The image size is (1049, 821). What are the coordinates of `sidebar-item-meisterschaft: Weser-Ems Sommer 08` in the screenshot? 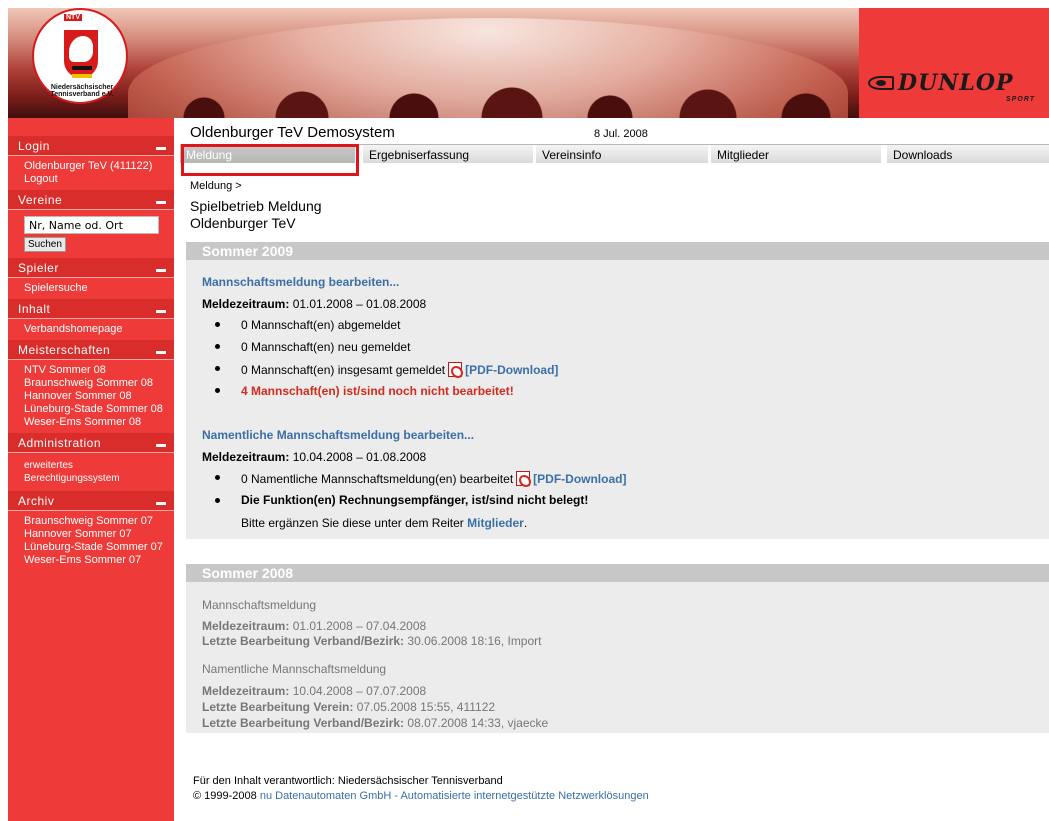 It's located at (91, 422).